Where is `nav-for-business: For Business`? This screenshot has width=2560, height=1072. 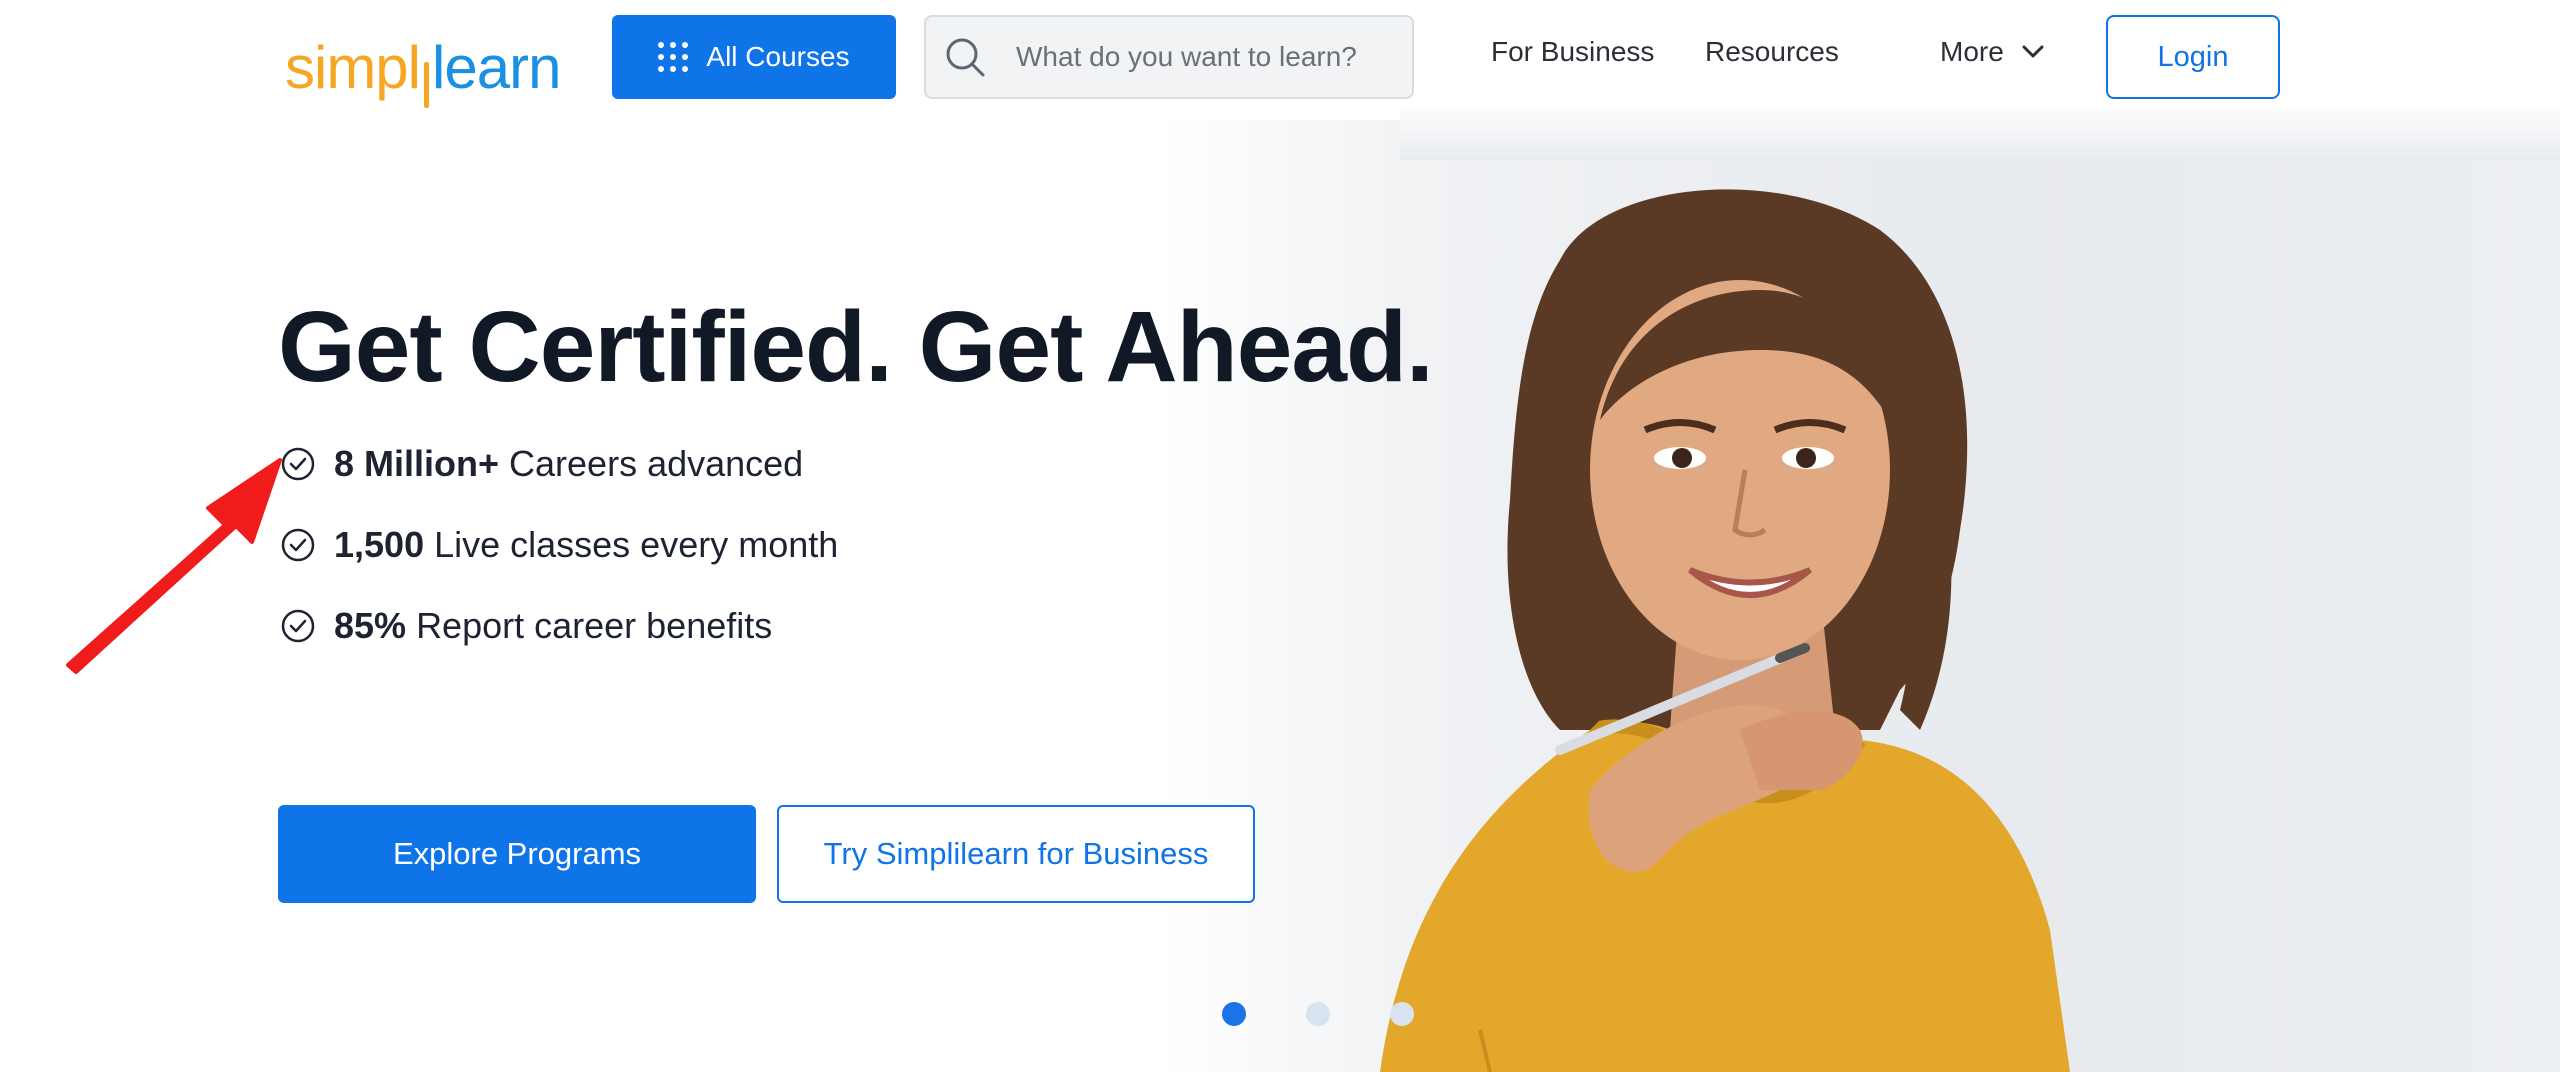
nav-for-business: For Business is located at coordinates (1572, 52).